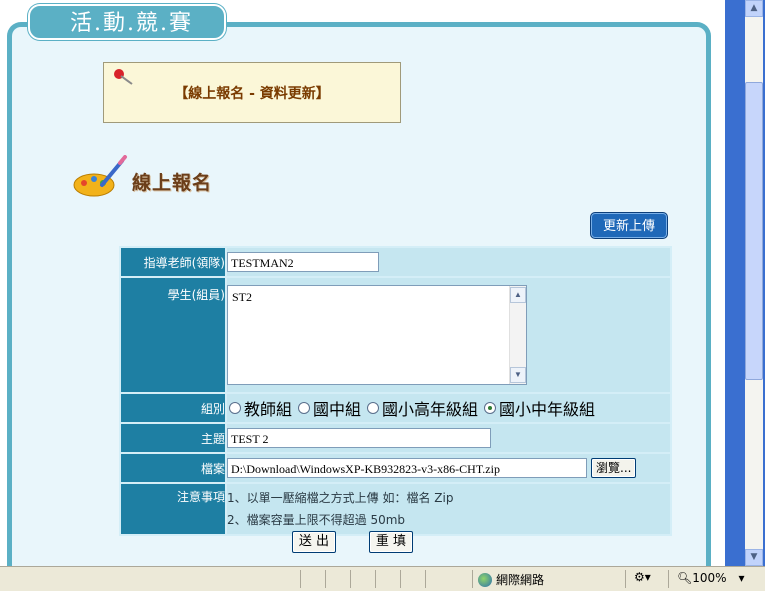  I want to click on topic-row: 主題 TEST 2, so click(395, 438).